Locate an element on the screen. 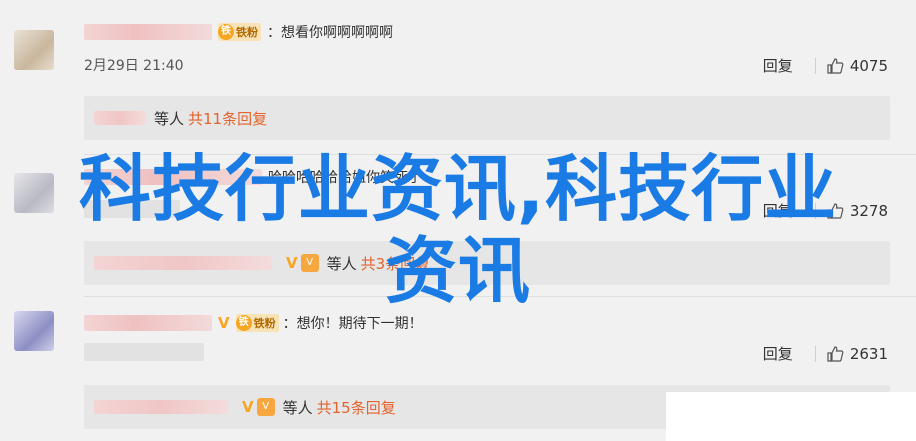  timestamp-blurred is located at coordinates (144, 352).